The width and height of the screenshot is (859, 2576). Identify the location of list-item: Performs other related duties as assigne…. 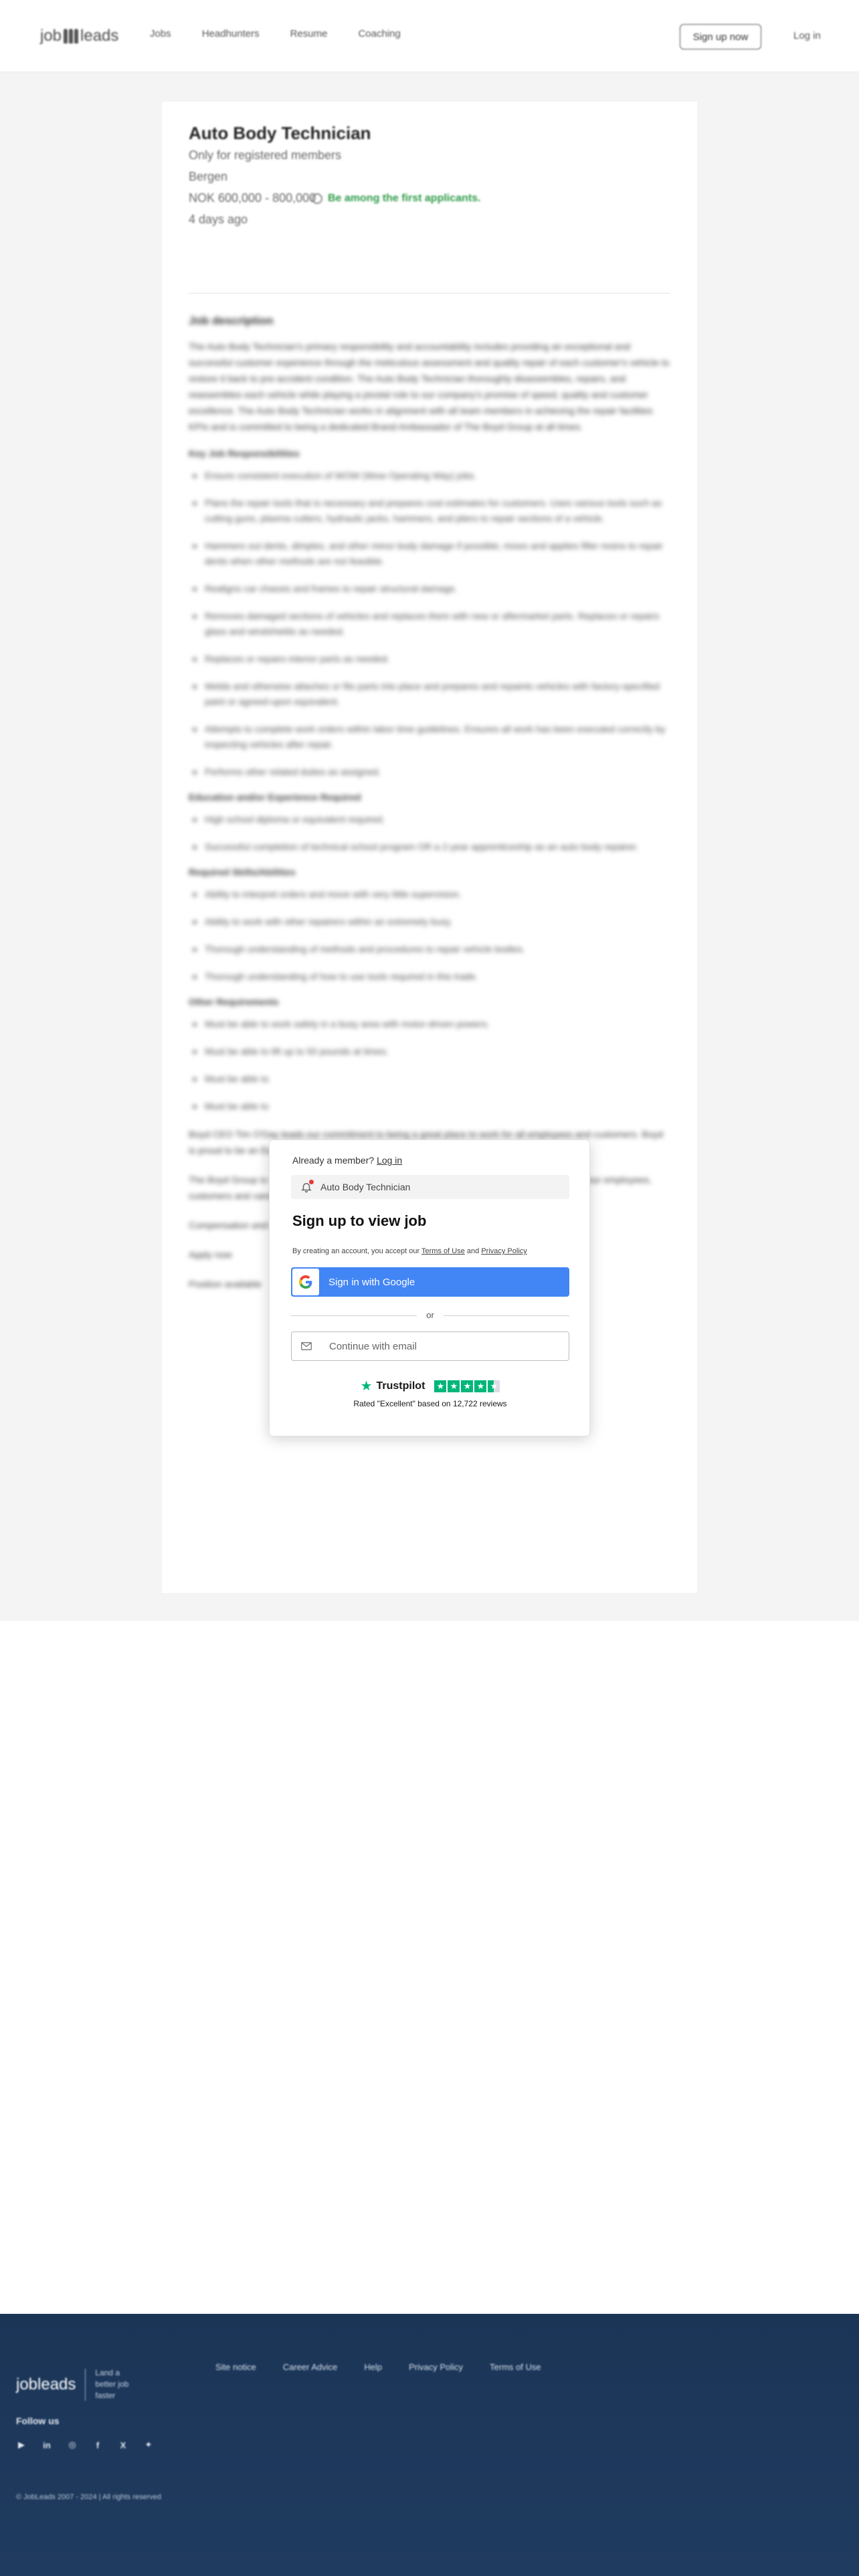
(429, 772).